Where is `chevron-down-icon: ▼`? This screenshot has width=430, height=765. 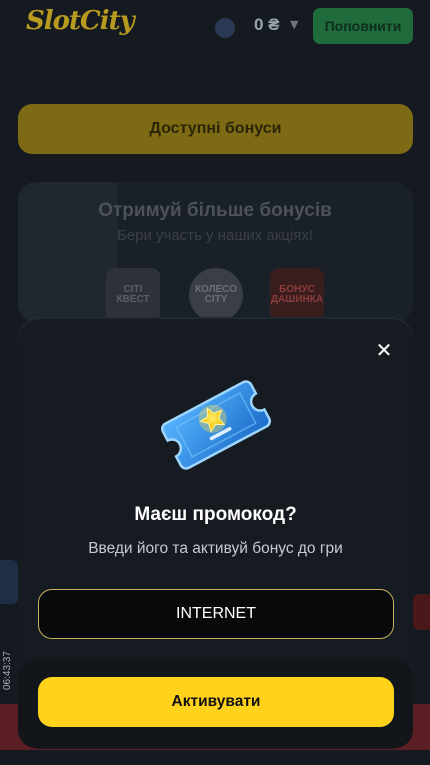 chevron-down-icon: ▼ is located at coordinates (294, 24).